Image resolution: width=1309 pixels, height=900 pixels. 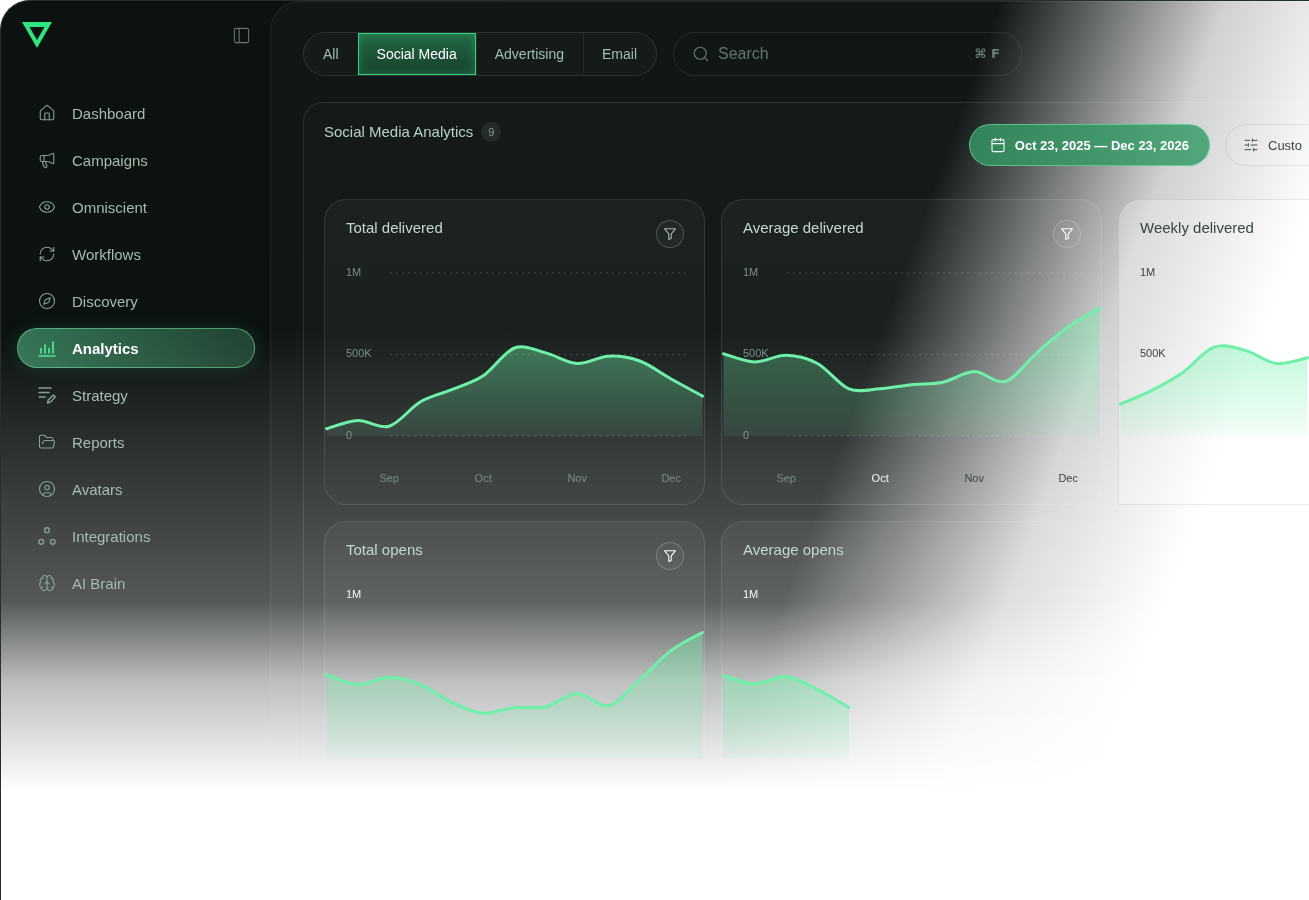 What do you see at coordinates (47, 442) in the screenshot?
I see `folder-icon` at bounding box center [47, 442].